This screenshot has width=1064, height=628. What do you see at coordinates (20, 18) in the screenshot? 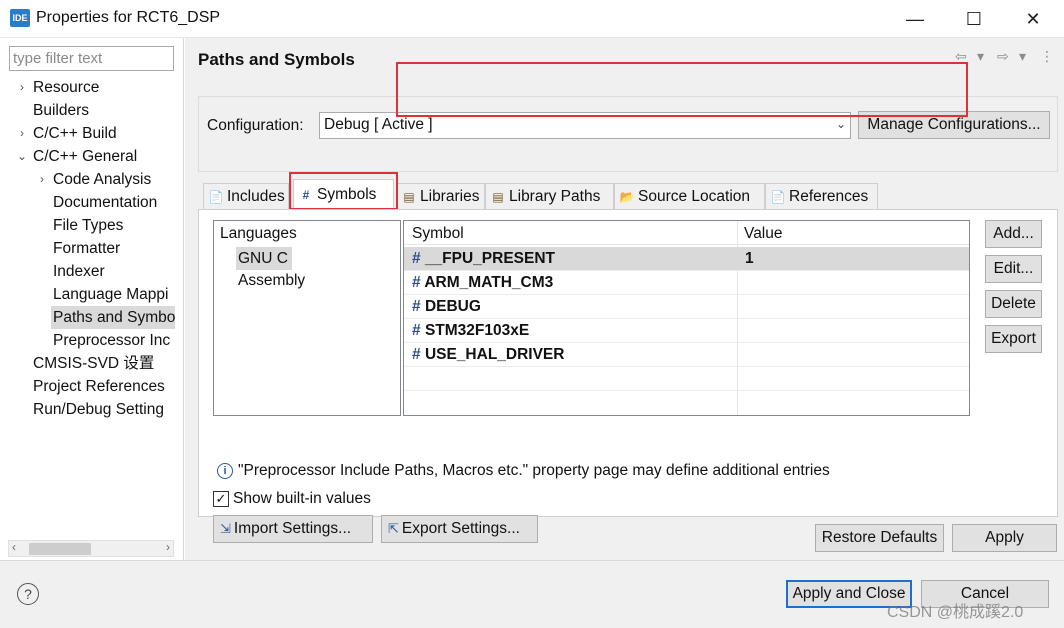
I see `app-icon: IDE` at bounding box center [20, 18].